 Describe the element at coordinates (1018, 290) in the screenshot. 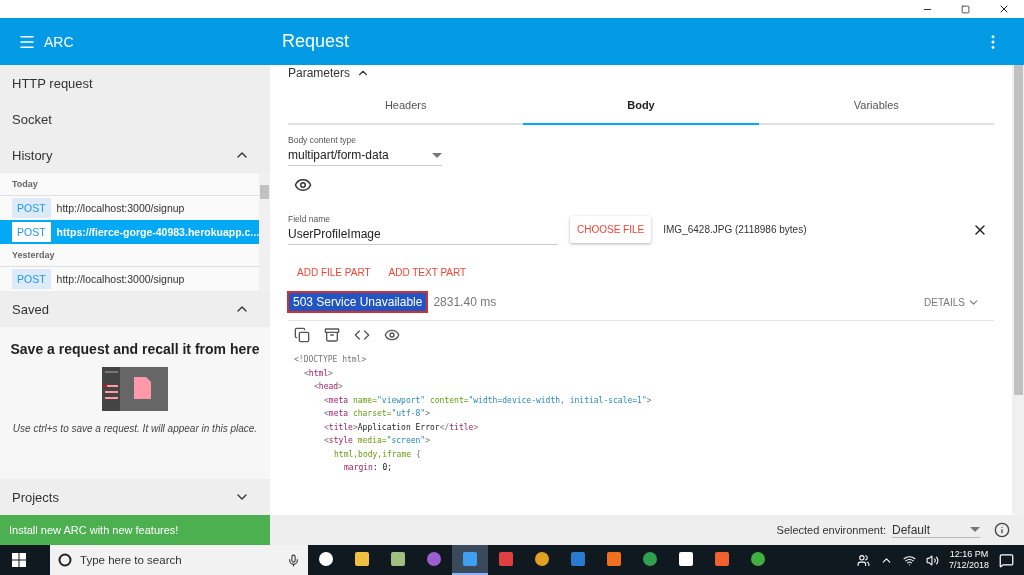

I see `scrollbar` at that location.